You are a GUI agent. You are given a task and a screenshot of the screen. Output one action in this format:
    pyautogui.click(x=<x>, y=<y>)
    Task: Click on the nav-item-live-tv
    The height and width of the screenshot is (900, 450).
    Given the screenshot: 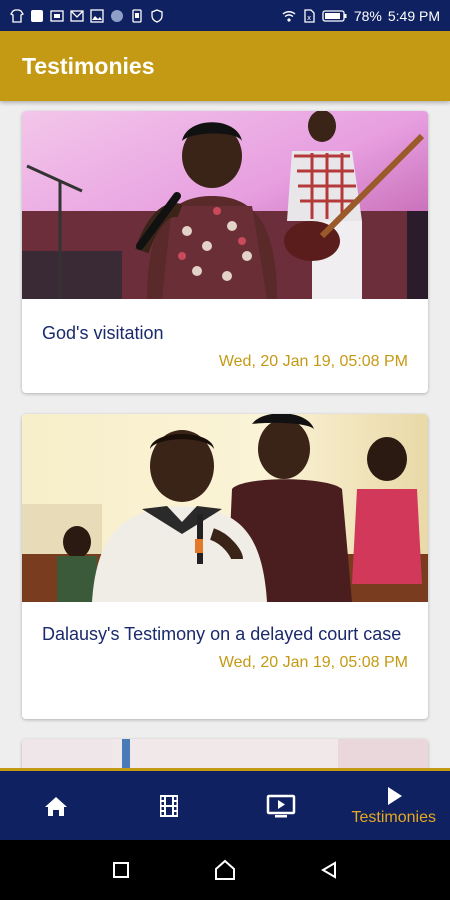 What is the action you would take?
    pyautogui.click(x=281, y=805)
    